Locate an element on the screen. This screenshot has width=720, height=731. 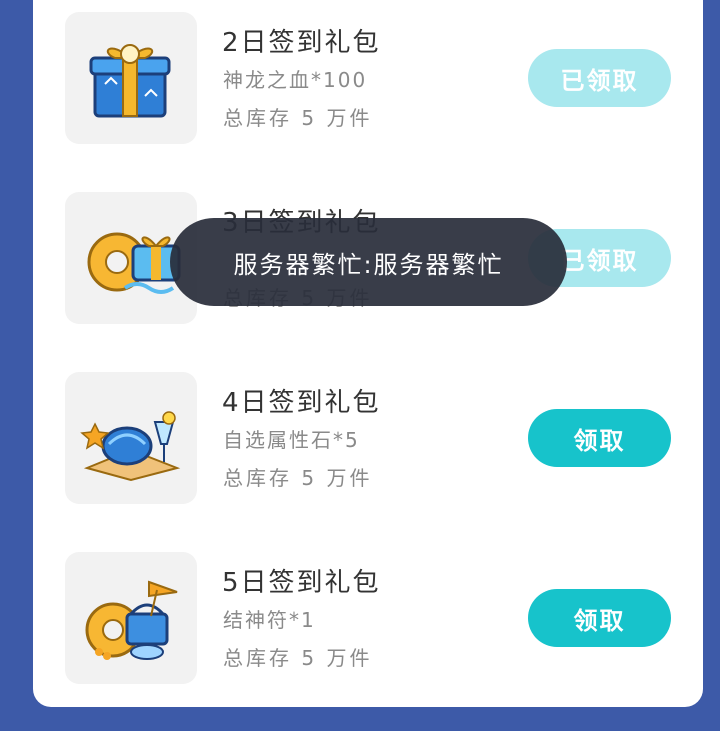
picnic-basket-icon is located at coordinates (131, 618).